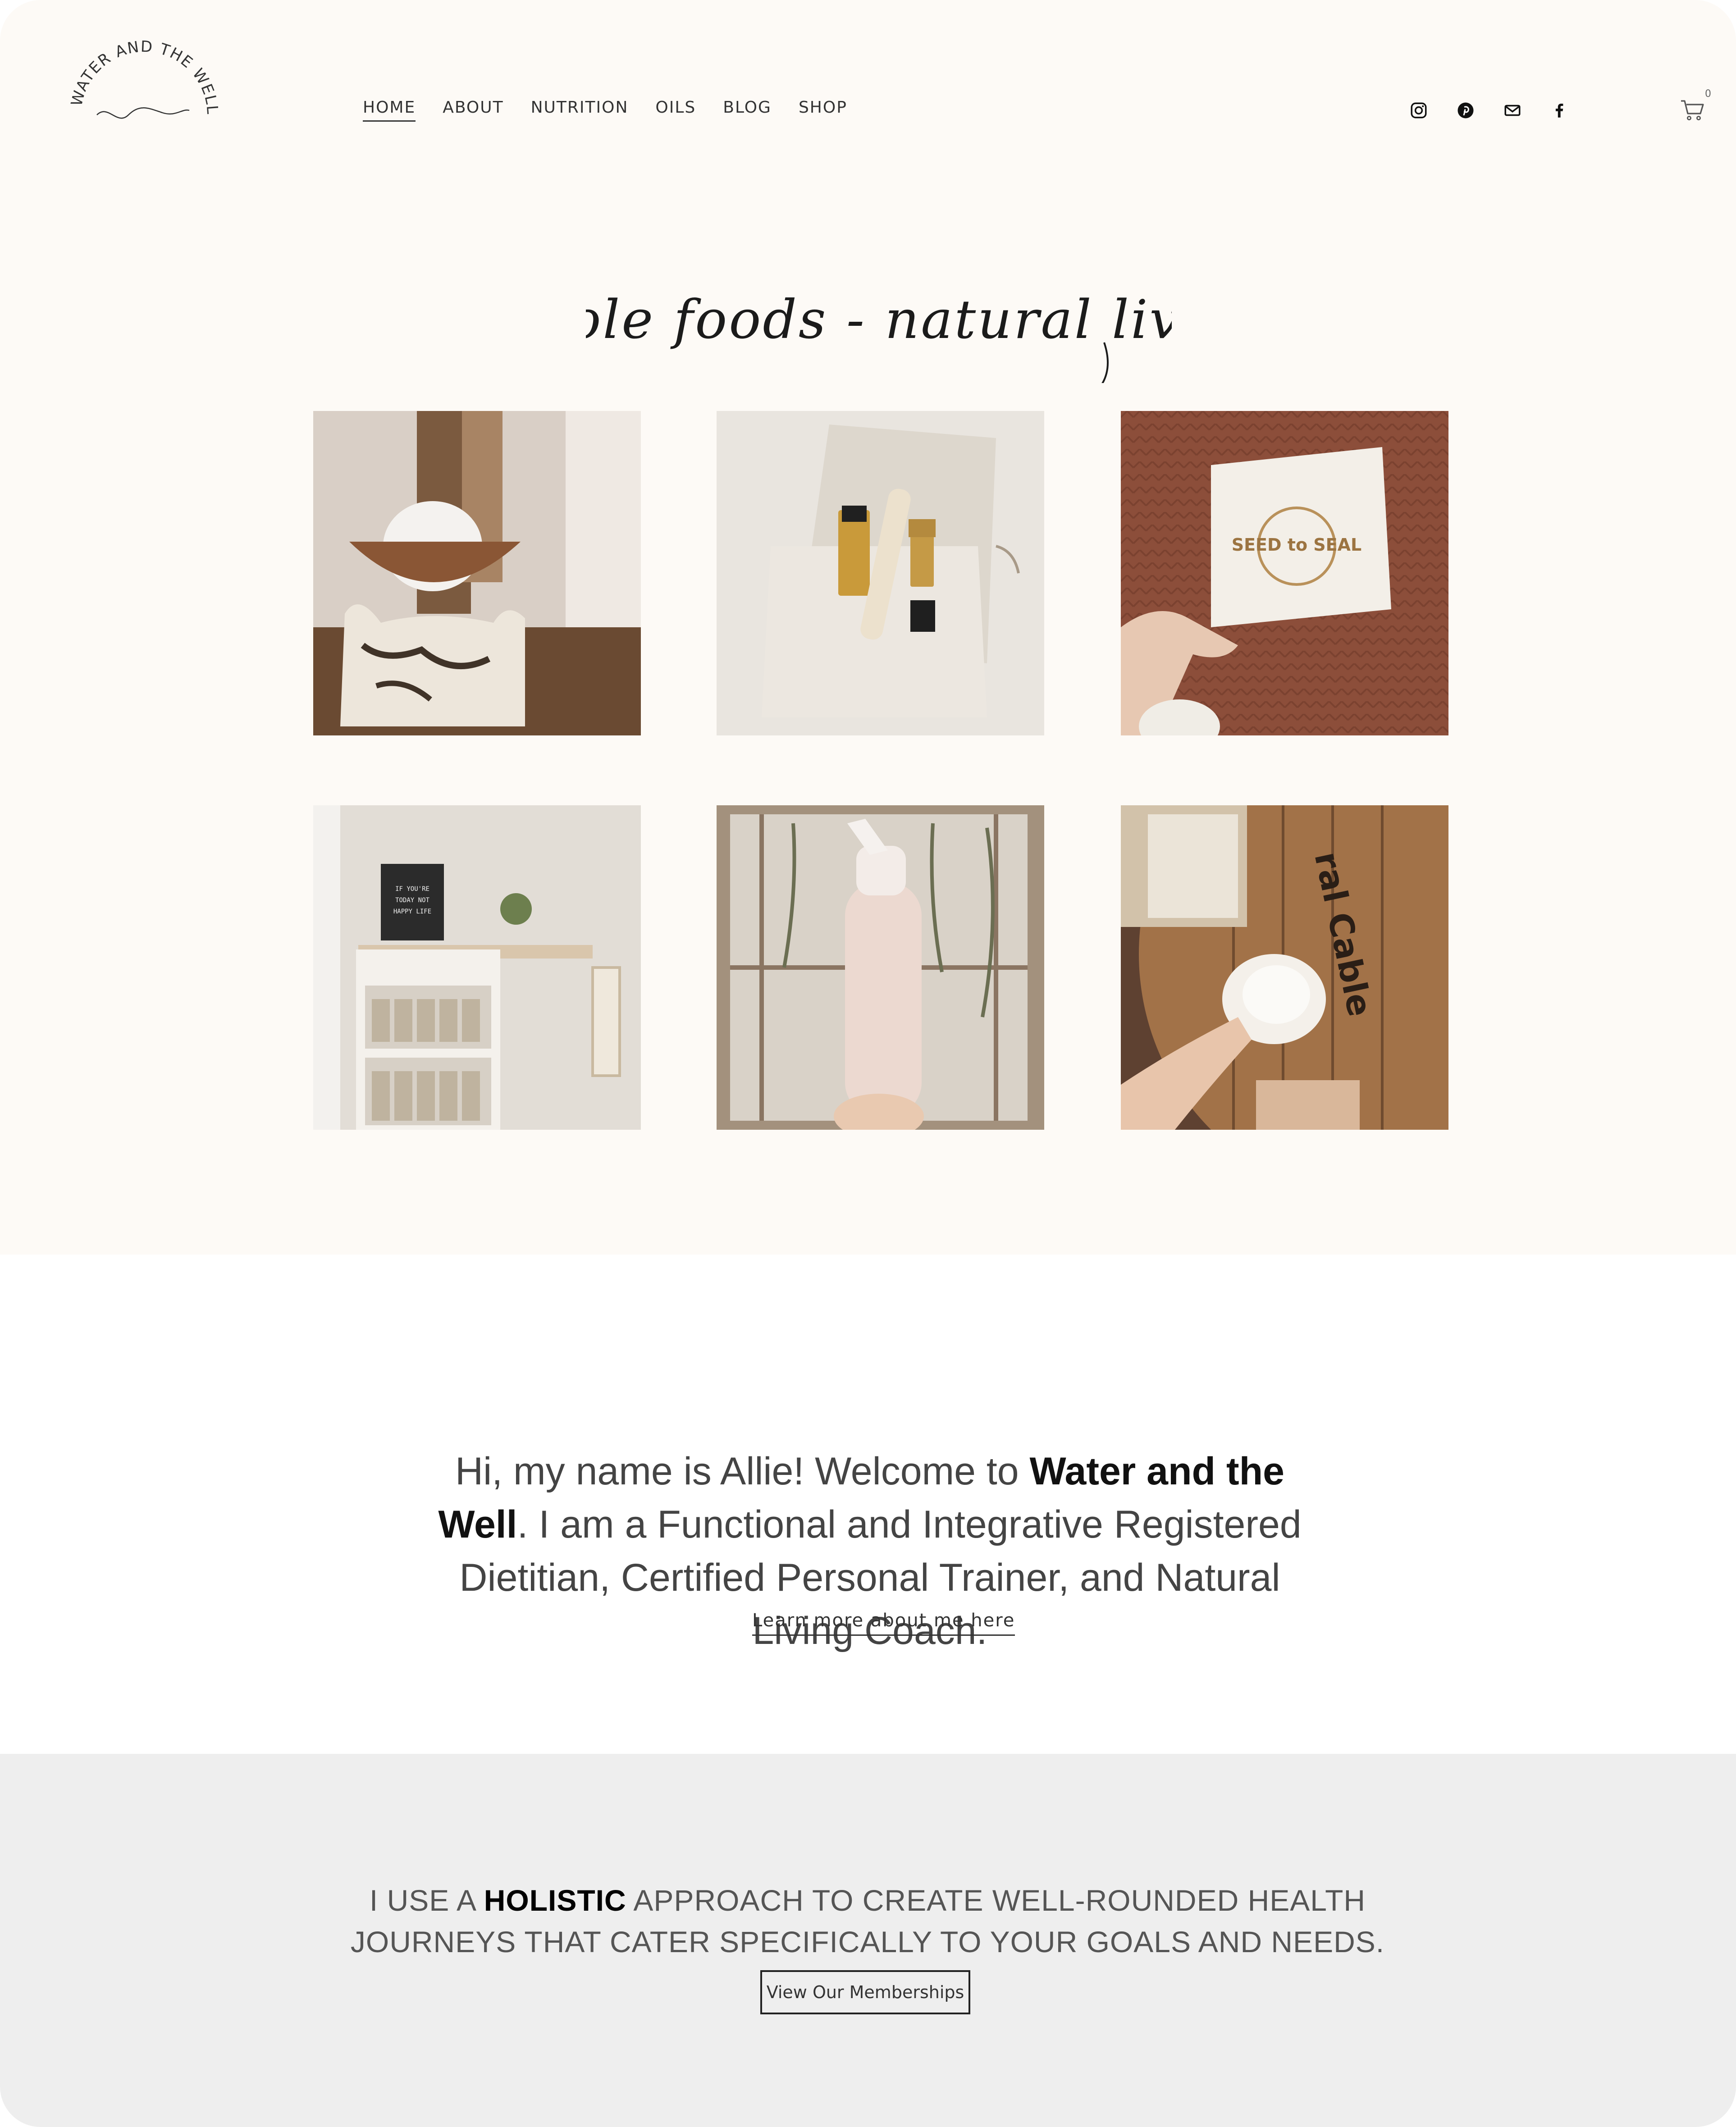 The height and width of the screenshot is (2127, 1736). I want to click on diffuser-photo, so click(477, 573).